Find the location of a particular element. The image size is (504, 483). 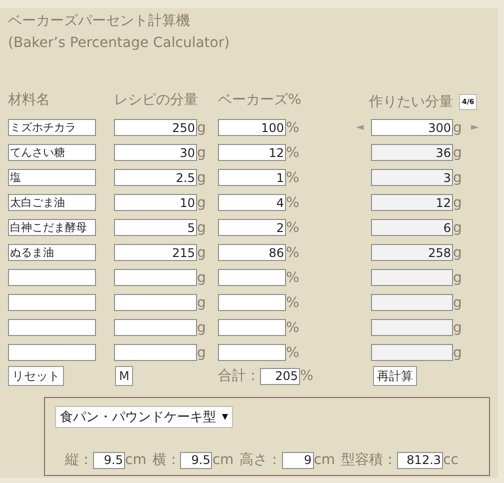

dimension-field: 9 is located at coordinates (298, 460).